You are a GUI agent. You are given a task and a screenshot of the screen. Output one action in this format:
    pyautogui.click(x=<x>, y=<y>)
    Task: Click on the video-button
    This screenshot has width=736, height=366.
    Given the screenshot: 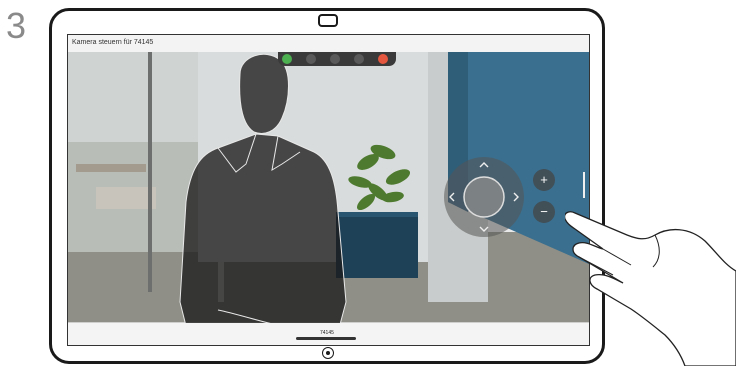 What is the action you would take?
    pyautogui.click(x=335, y=59)
    